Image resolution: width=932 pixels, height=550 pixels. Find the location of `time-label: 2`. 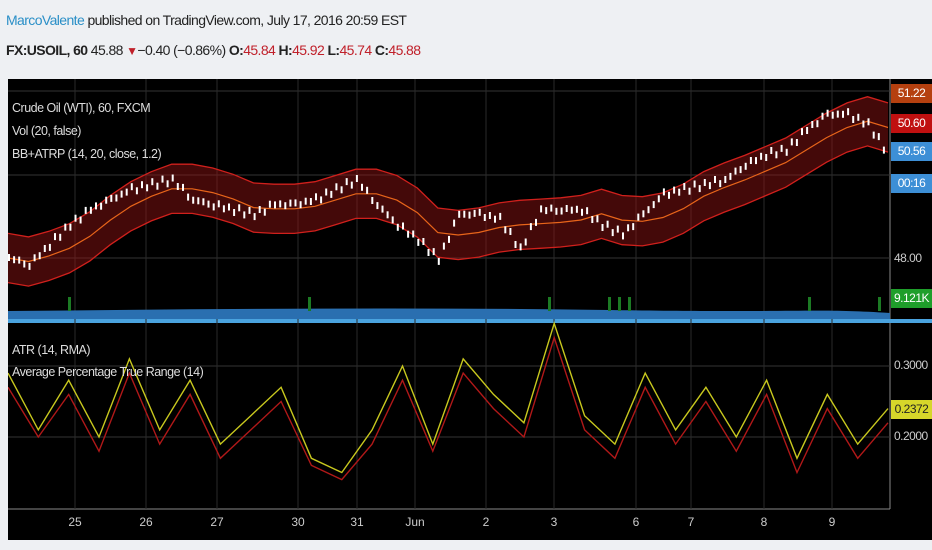

time-label: 2 is located at coordinates (486, 522).